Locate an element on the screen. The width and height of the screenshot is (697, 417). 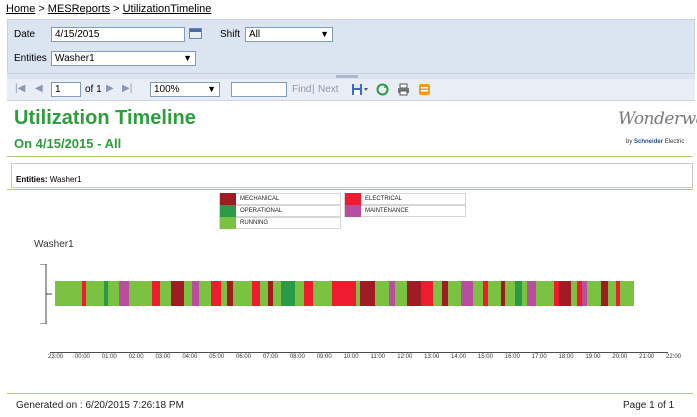
logo-byline-suffix: Electric is located at coordinates (674, 142).